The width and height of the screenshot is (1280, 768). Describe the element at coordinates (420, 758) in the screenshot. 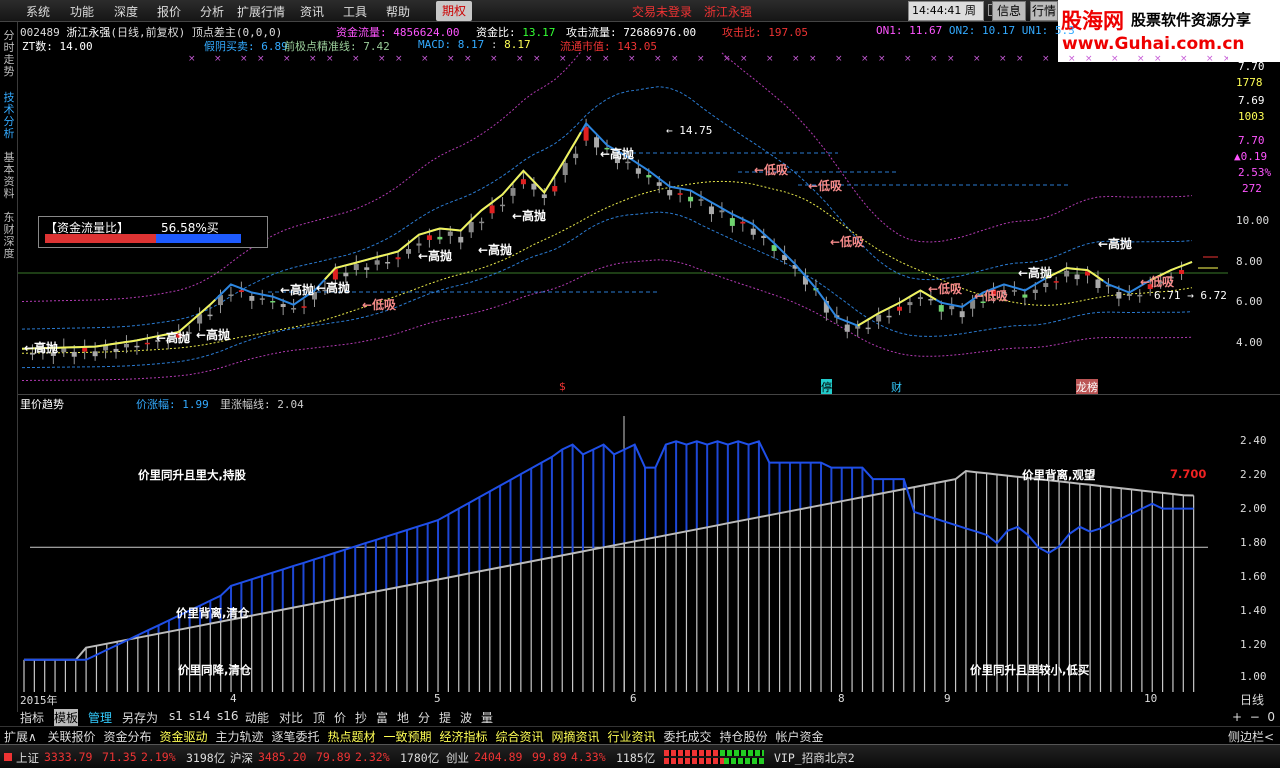

I see `hs-volume: 1780亿` at that location.